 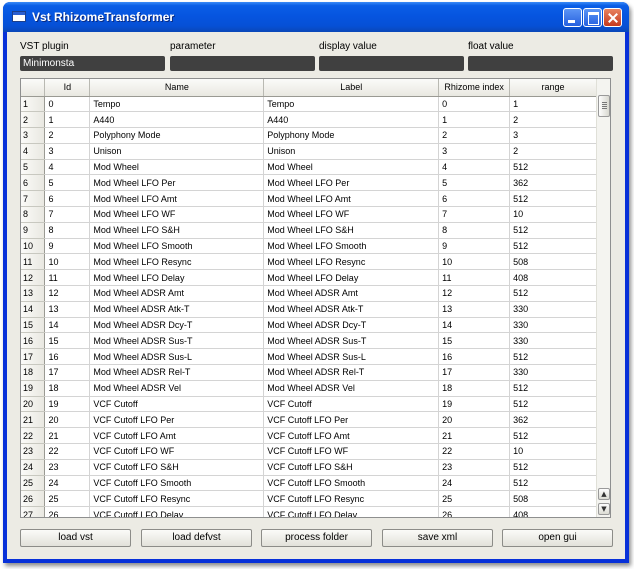 What do you see at coordinates (33, 151) in the screenshot?
I see `row-header: 4` at bounding box center [33, 151].